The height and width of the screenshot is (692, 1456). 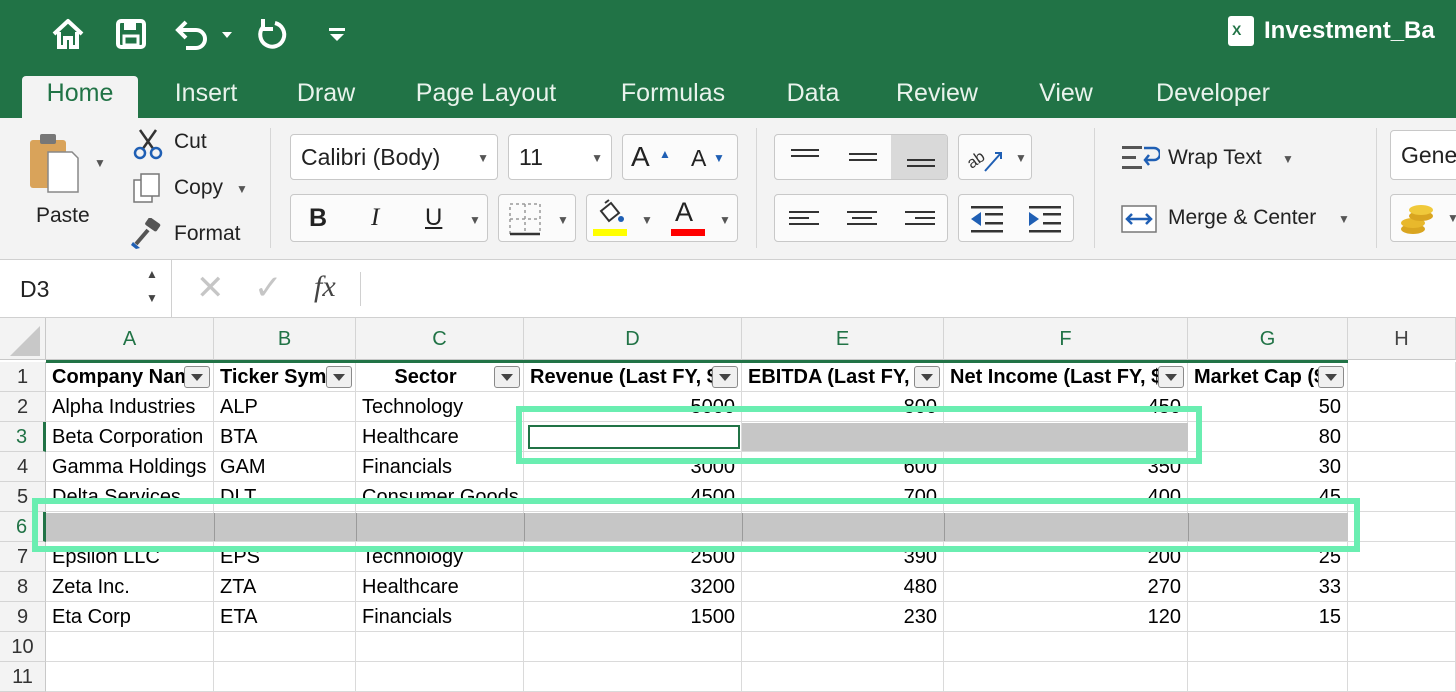 What do you see at coordinates (1141, 159) in the screenshot?
I see `wrap-text-icon` at bounding box center [1141, 159].